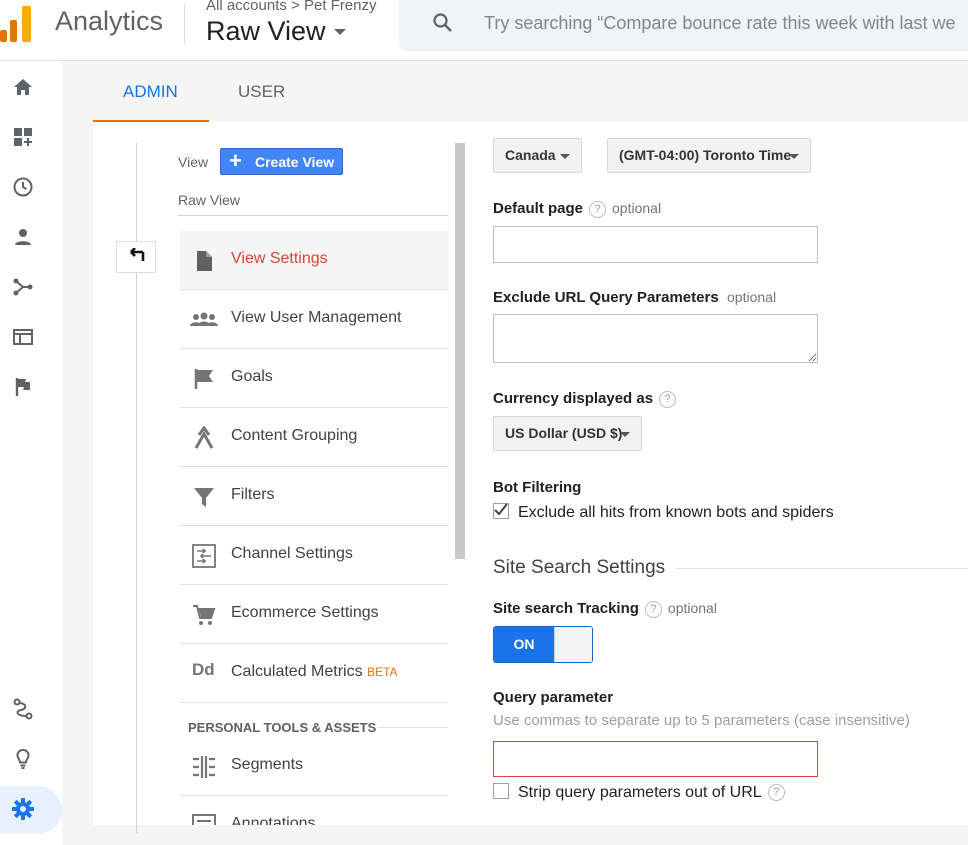 The width and height of the screenshot is (968, 845). I want to click on segments-icon, so click(204, 767).